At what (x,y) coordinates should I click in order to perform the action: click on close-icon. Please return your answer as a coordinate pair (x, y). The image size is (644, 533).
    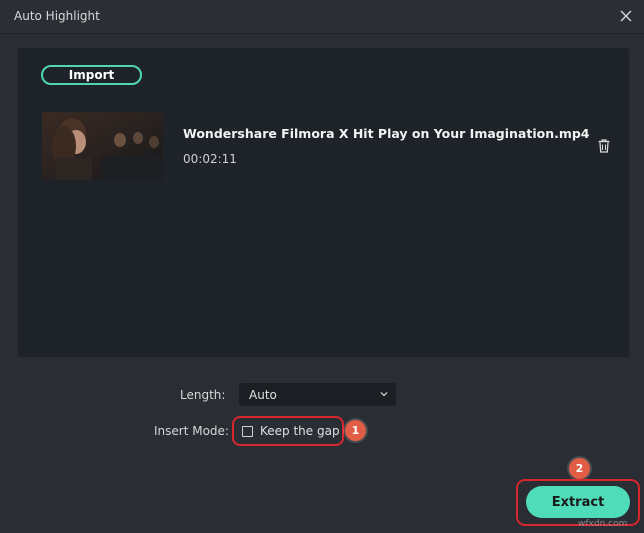
    Looking at the image, I should click on (626, 16).